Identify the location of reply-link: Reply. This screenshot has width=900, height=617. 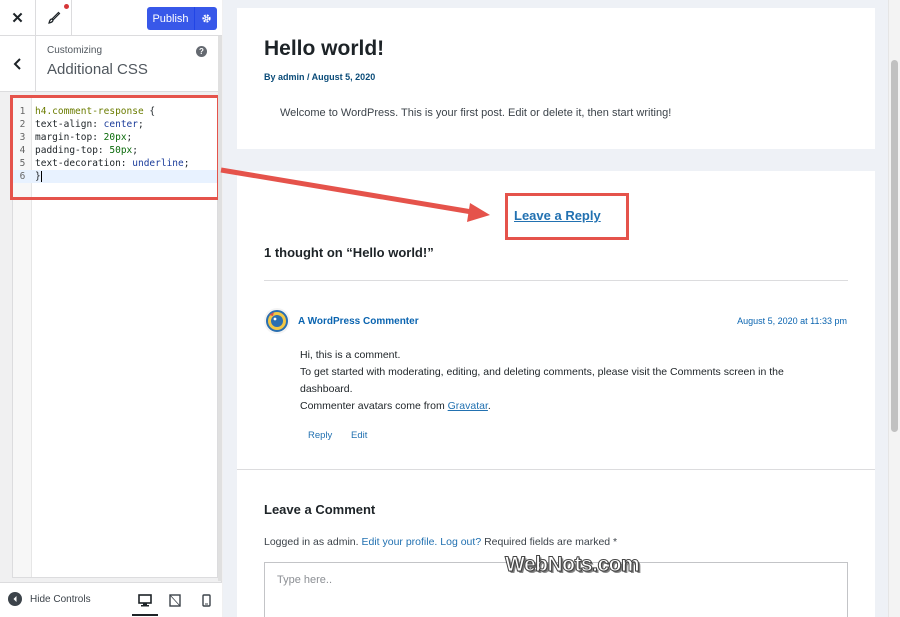
(320, 435).